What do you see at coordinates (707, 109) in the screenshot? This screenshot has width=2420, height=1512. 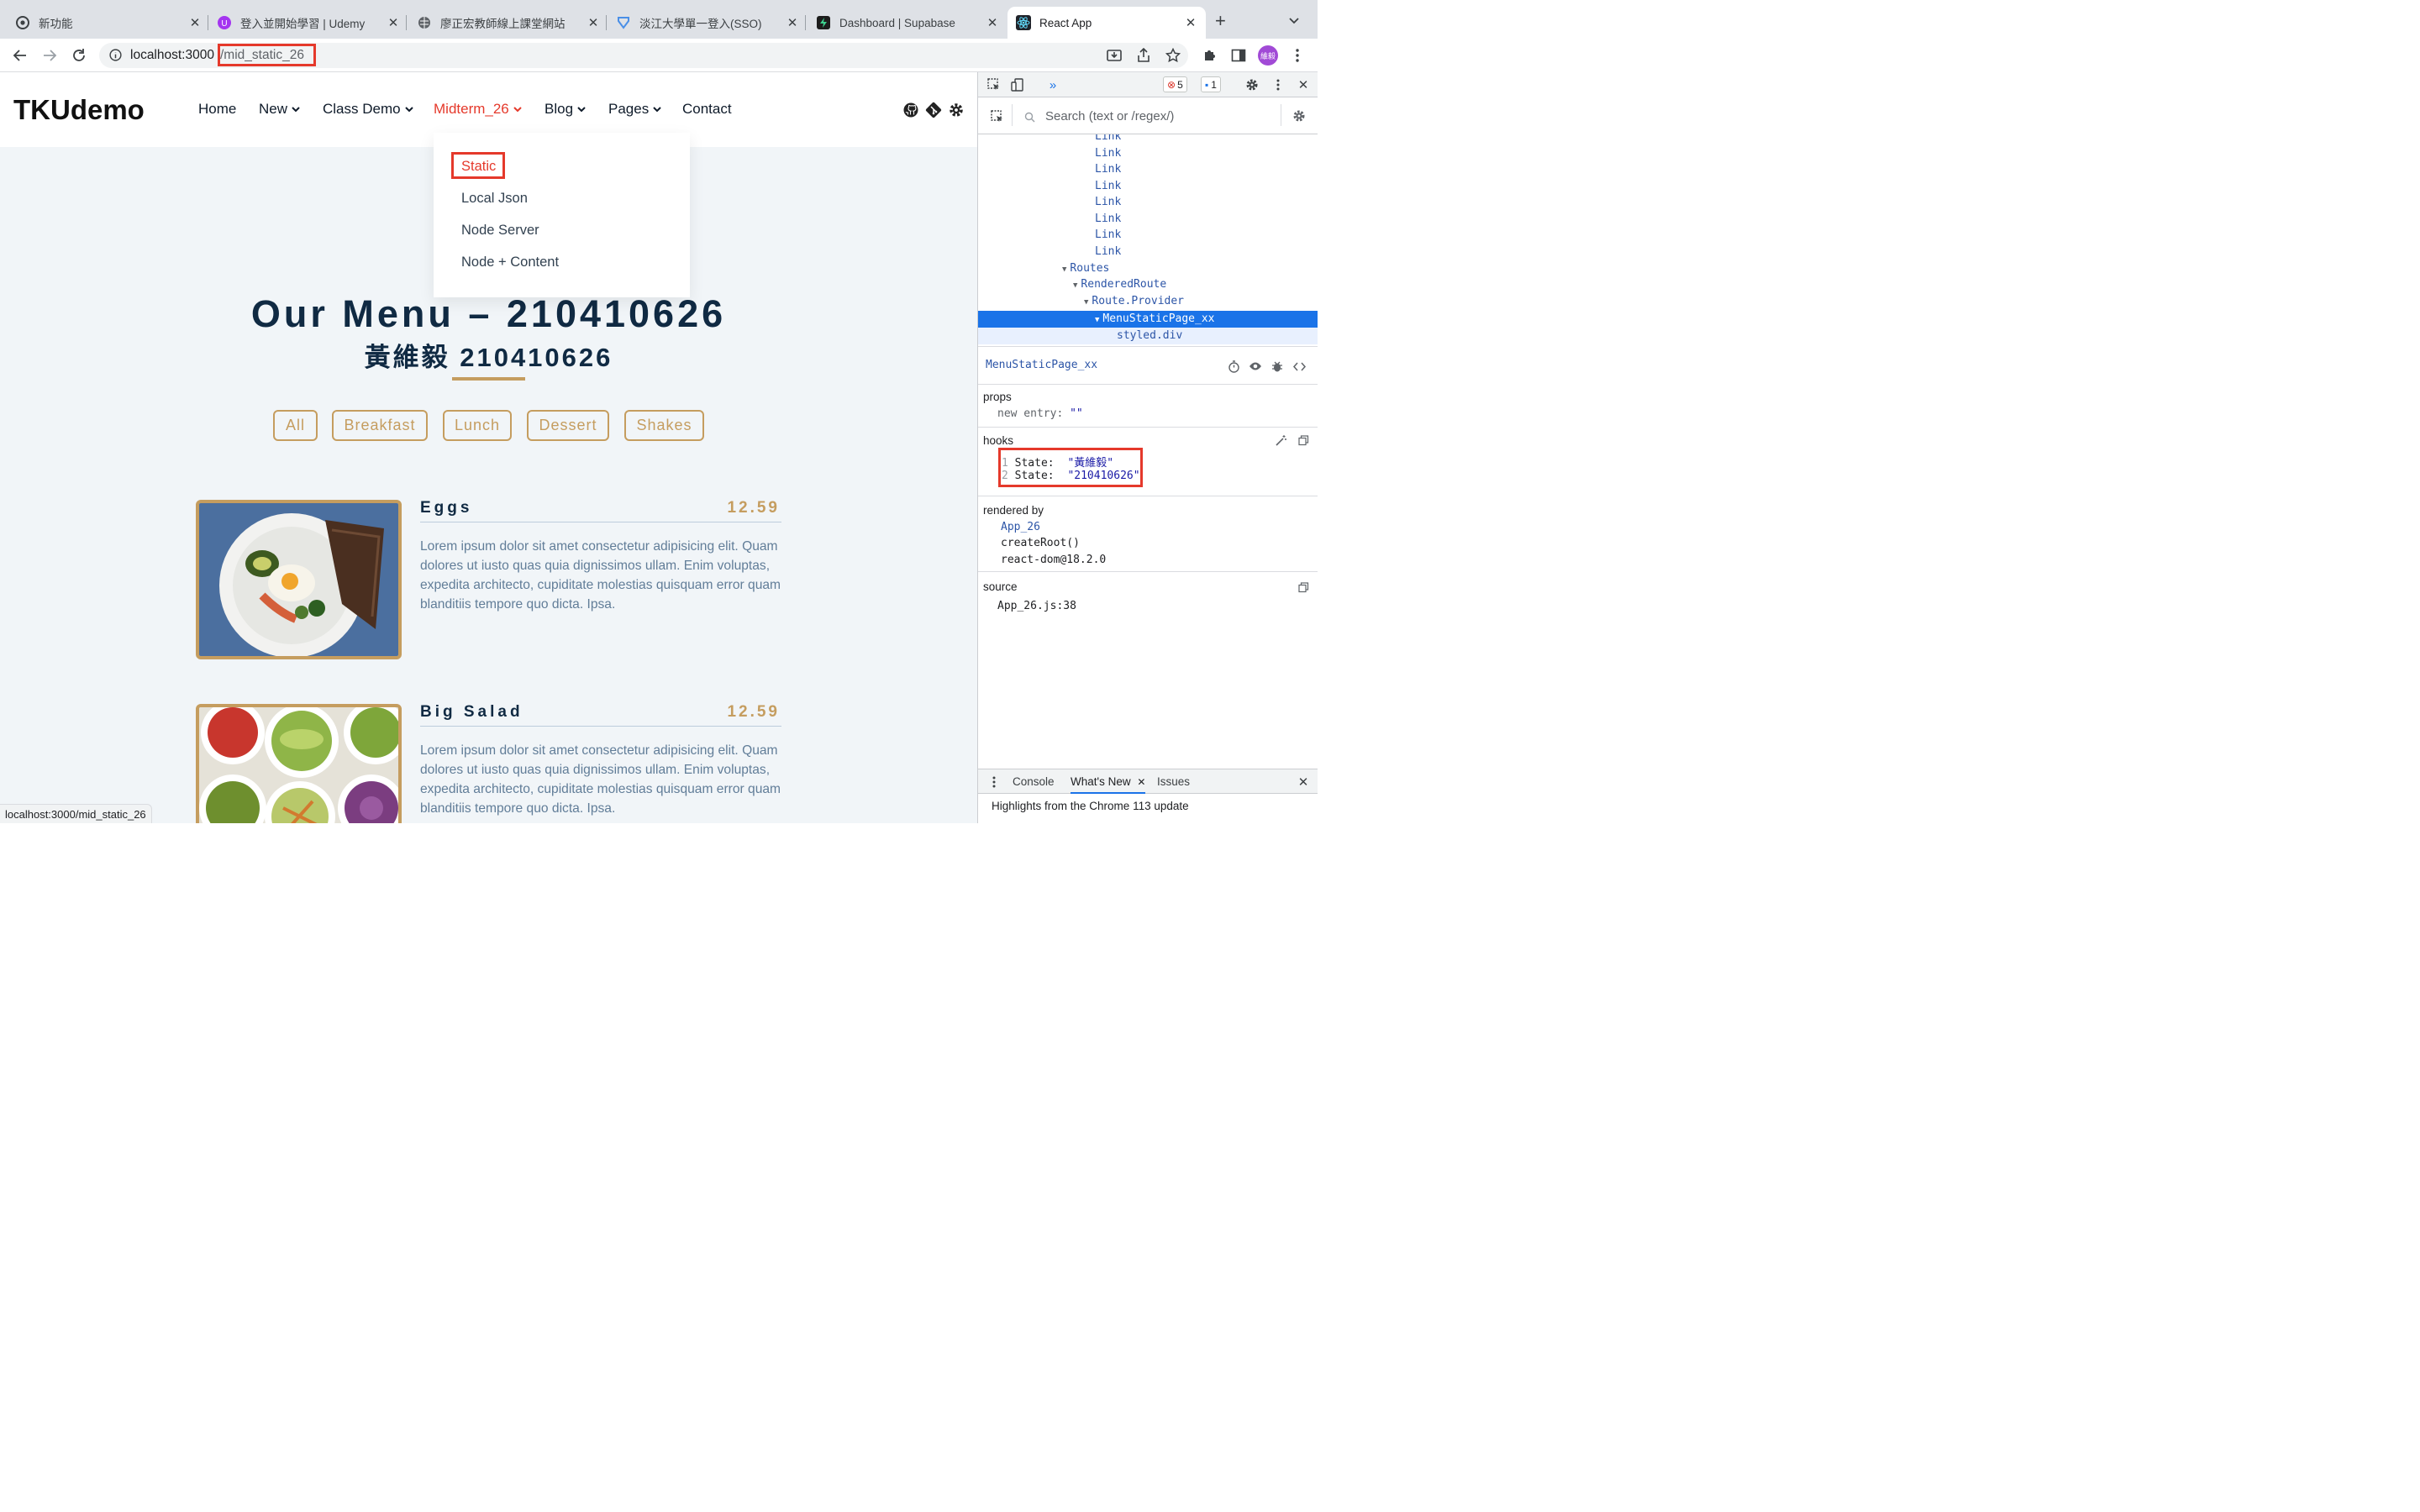 I see `nav-contact: Contact` at bounding box center [707, 109].